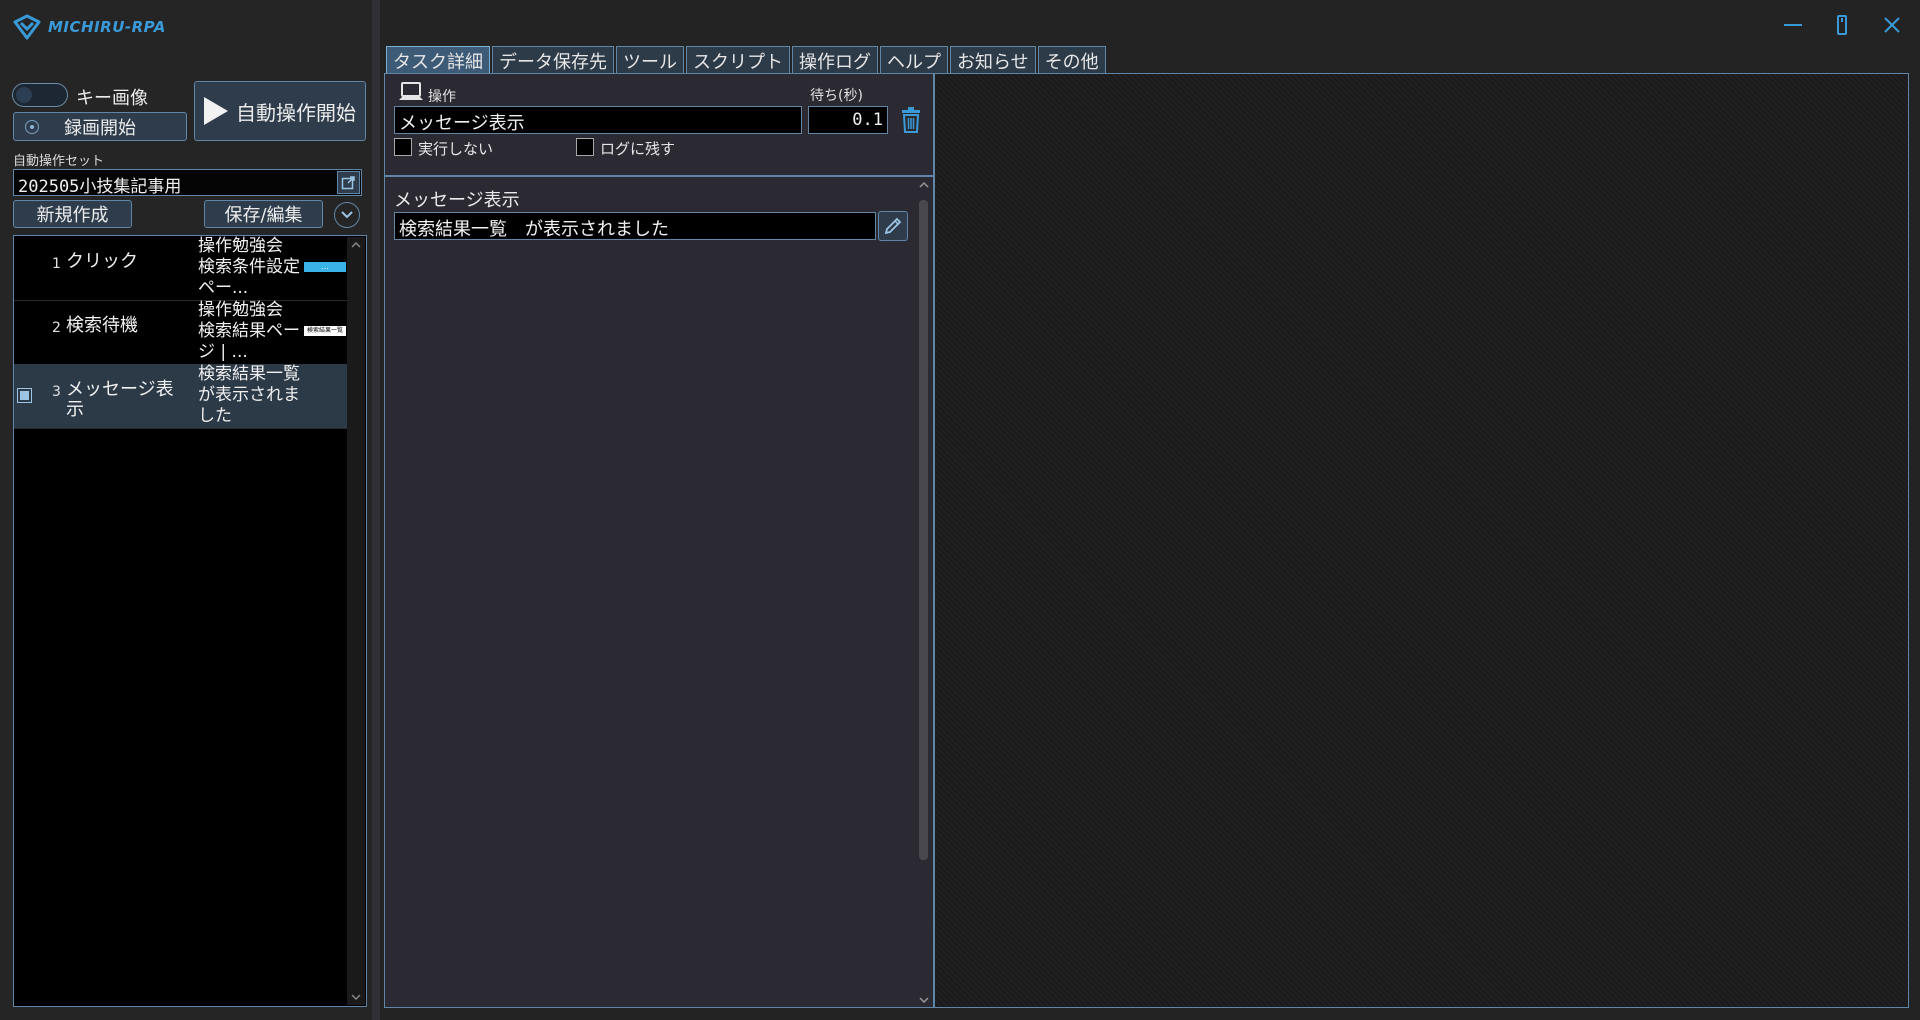 The image size is (1920, 1020). I want to click on key-image-toggle, so click(40, 95).